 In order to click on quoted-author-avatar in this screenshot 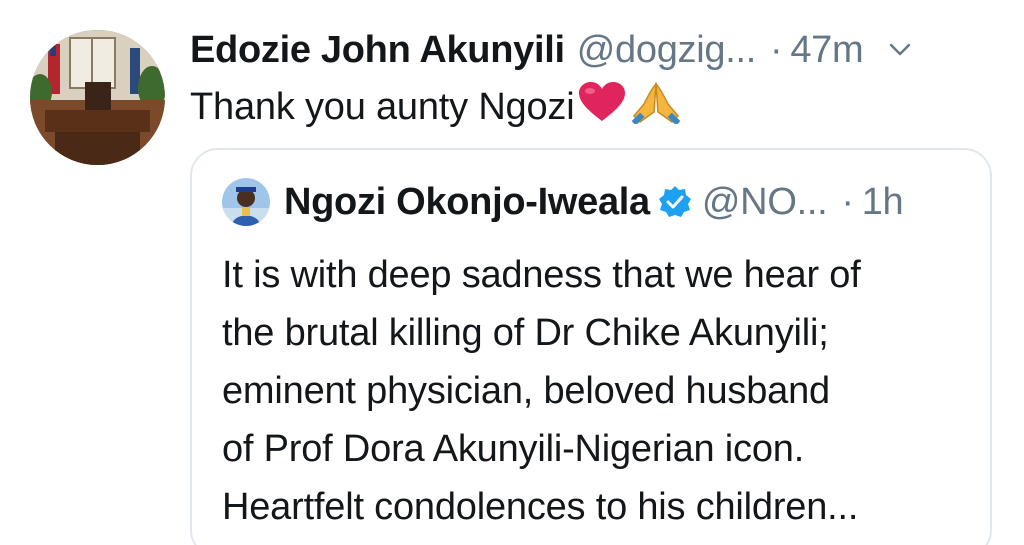, I will do `click(246, 202)`.